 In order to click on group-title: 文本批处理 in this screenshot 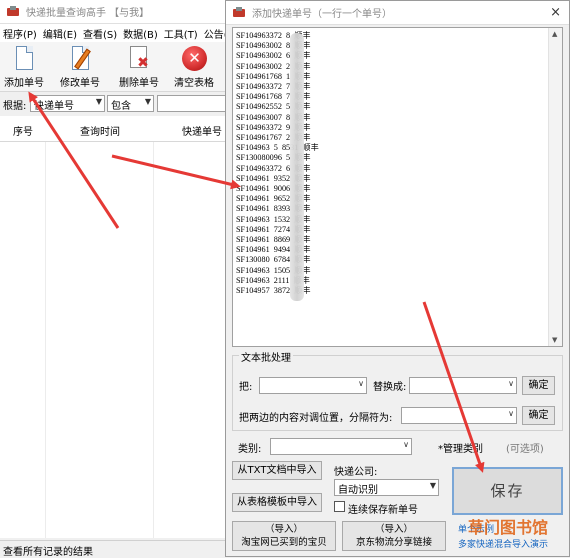, I will do `click(266, 356)`.